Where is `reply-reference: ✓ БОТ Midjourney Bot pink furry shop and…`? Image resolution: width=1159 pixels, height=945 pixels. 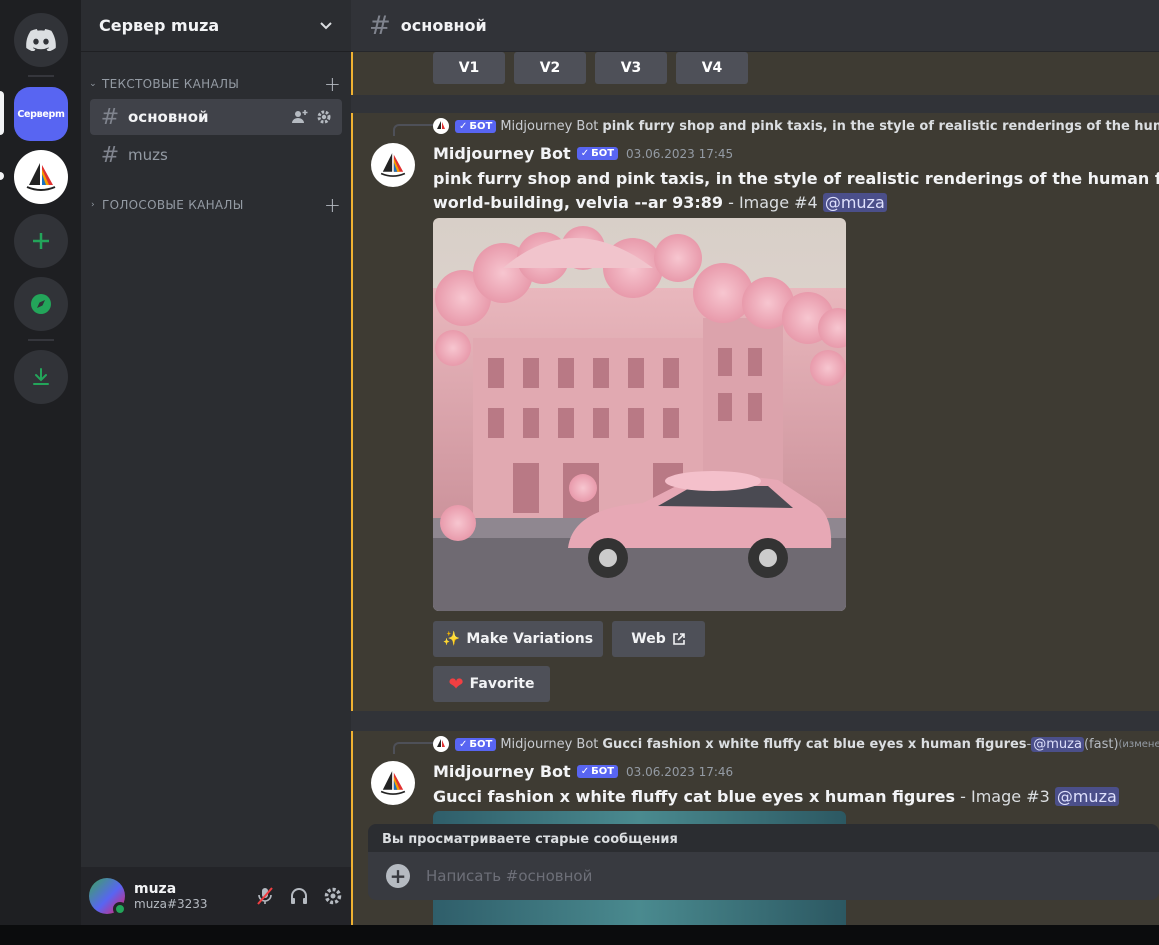 reply-reference: ✓ БОТ Midjourney Bot pink furry shop and… is located at coordinates (796, 126).